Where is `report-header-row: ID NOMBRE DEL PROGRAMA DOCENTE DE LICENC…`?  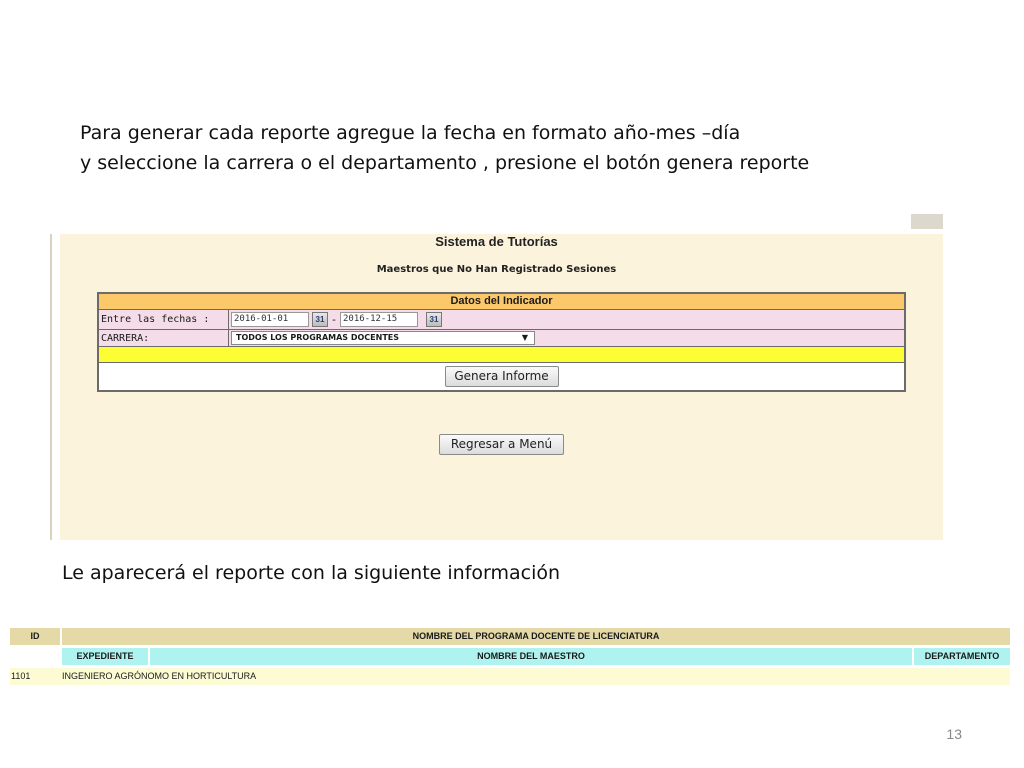 report-header-row: ID NOMBRE DEL PROGRAMA DOCENTE DE LICENC… is located at coordinates (510, 636).